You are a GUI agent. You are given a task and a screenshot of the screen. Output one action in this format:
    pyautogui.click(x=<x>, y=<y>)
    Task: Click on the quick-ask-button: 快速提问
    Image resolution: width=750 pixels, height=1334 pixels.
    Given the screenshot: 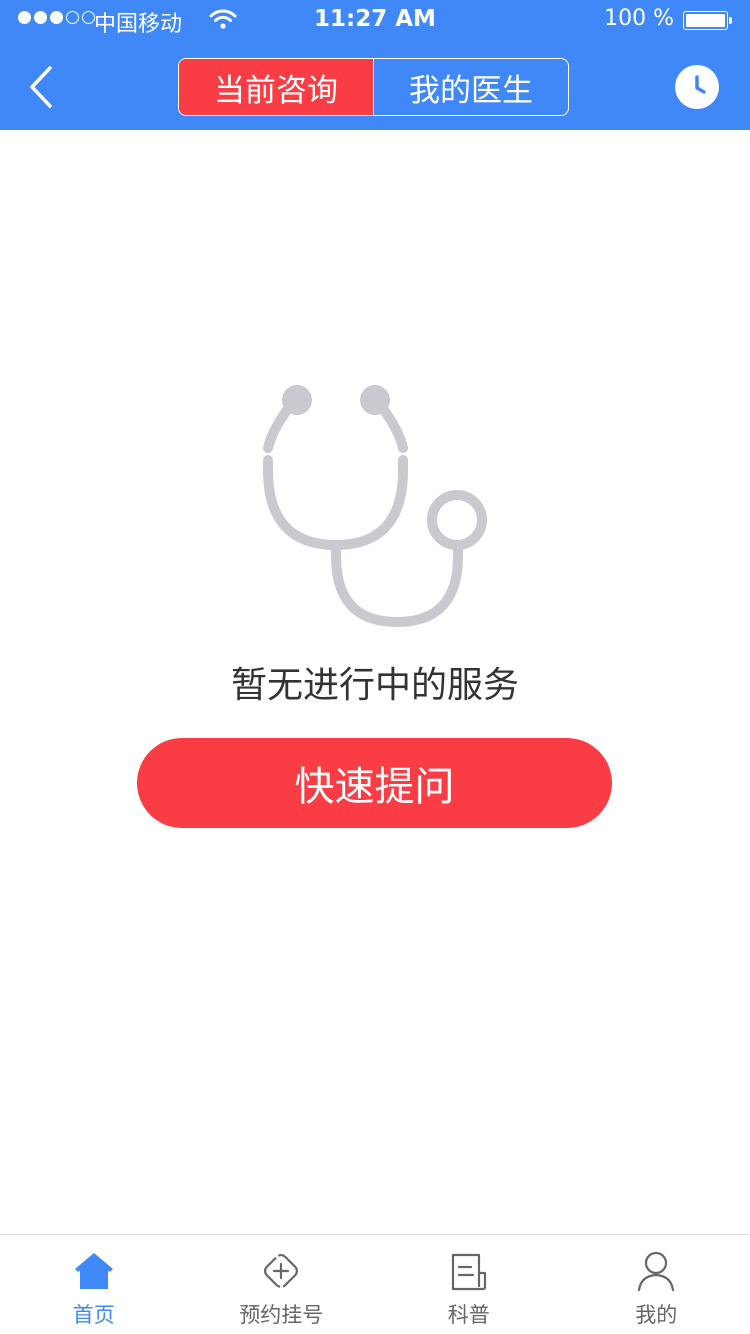 What is the action you would take?
    pyautogui.click(x=374, y=783)
    